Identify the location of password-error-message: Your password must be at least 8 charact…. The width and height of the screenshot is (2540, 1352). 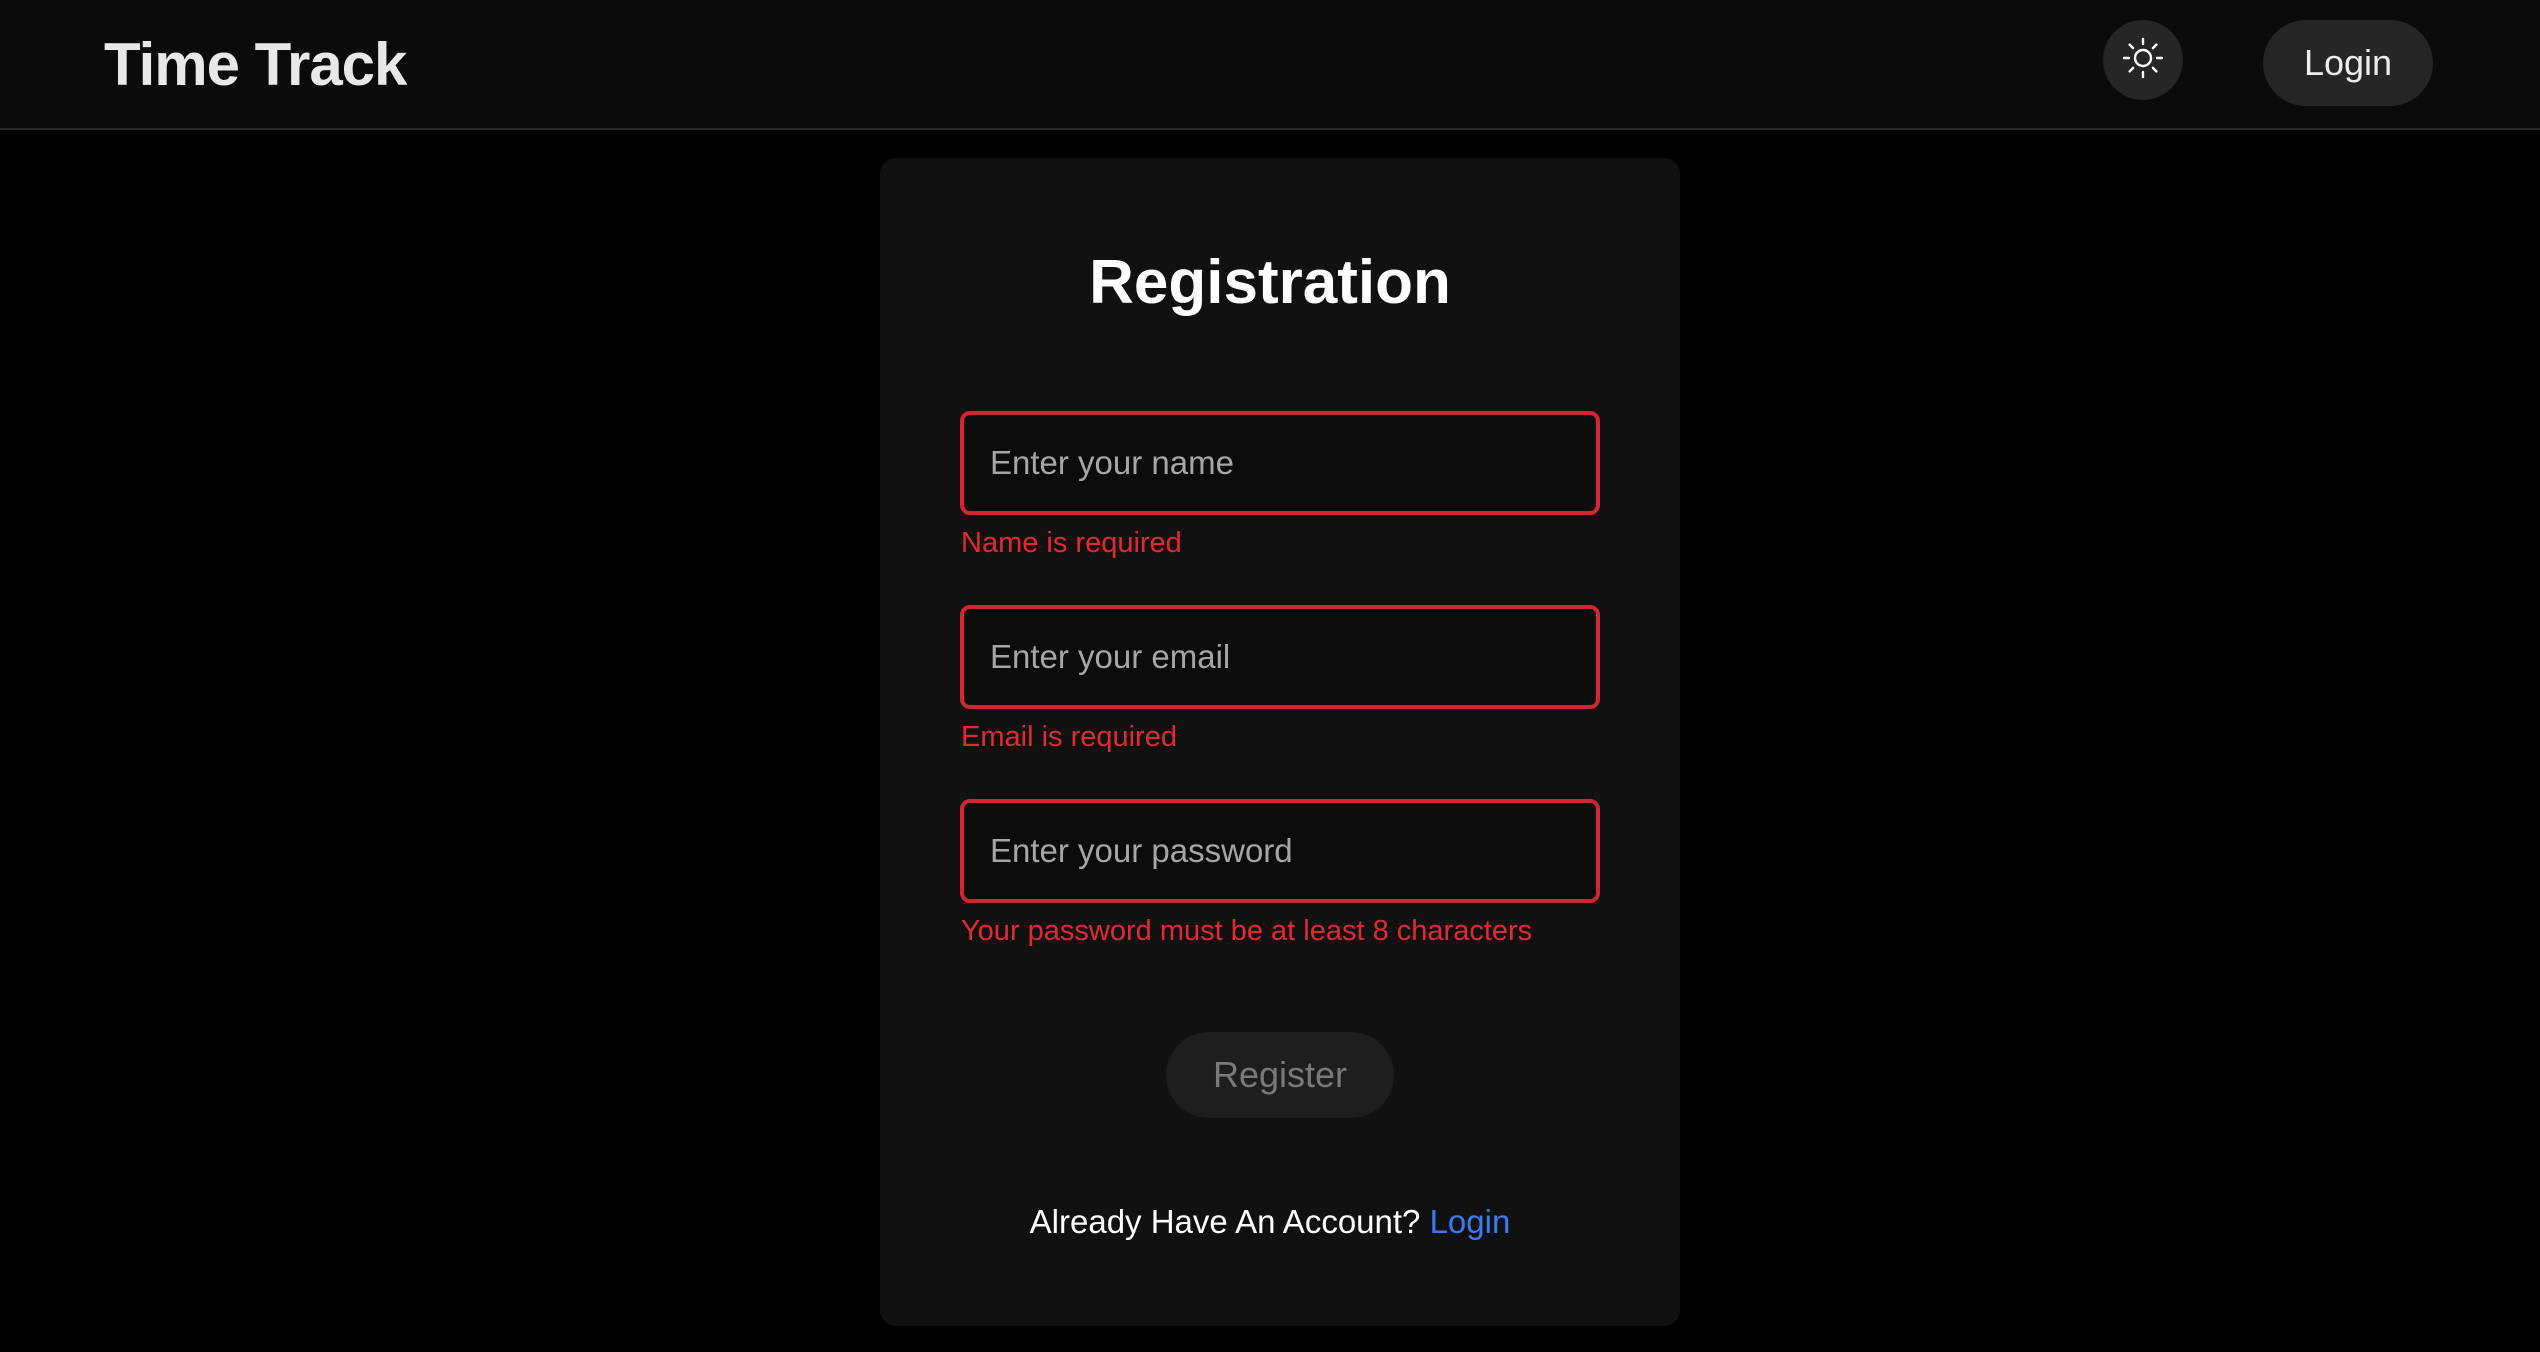
(1247, 931).